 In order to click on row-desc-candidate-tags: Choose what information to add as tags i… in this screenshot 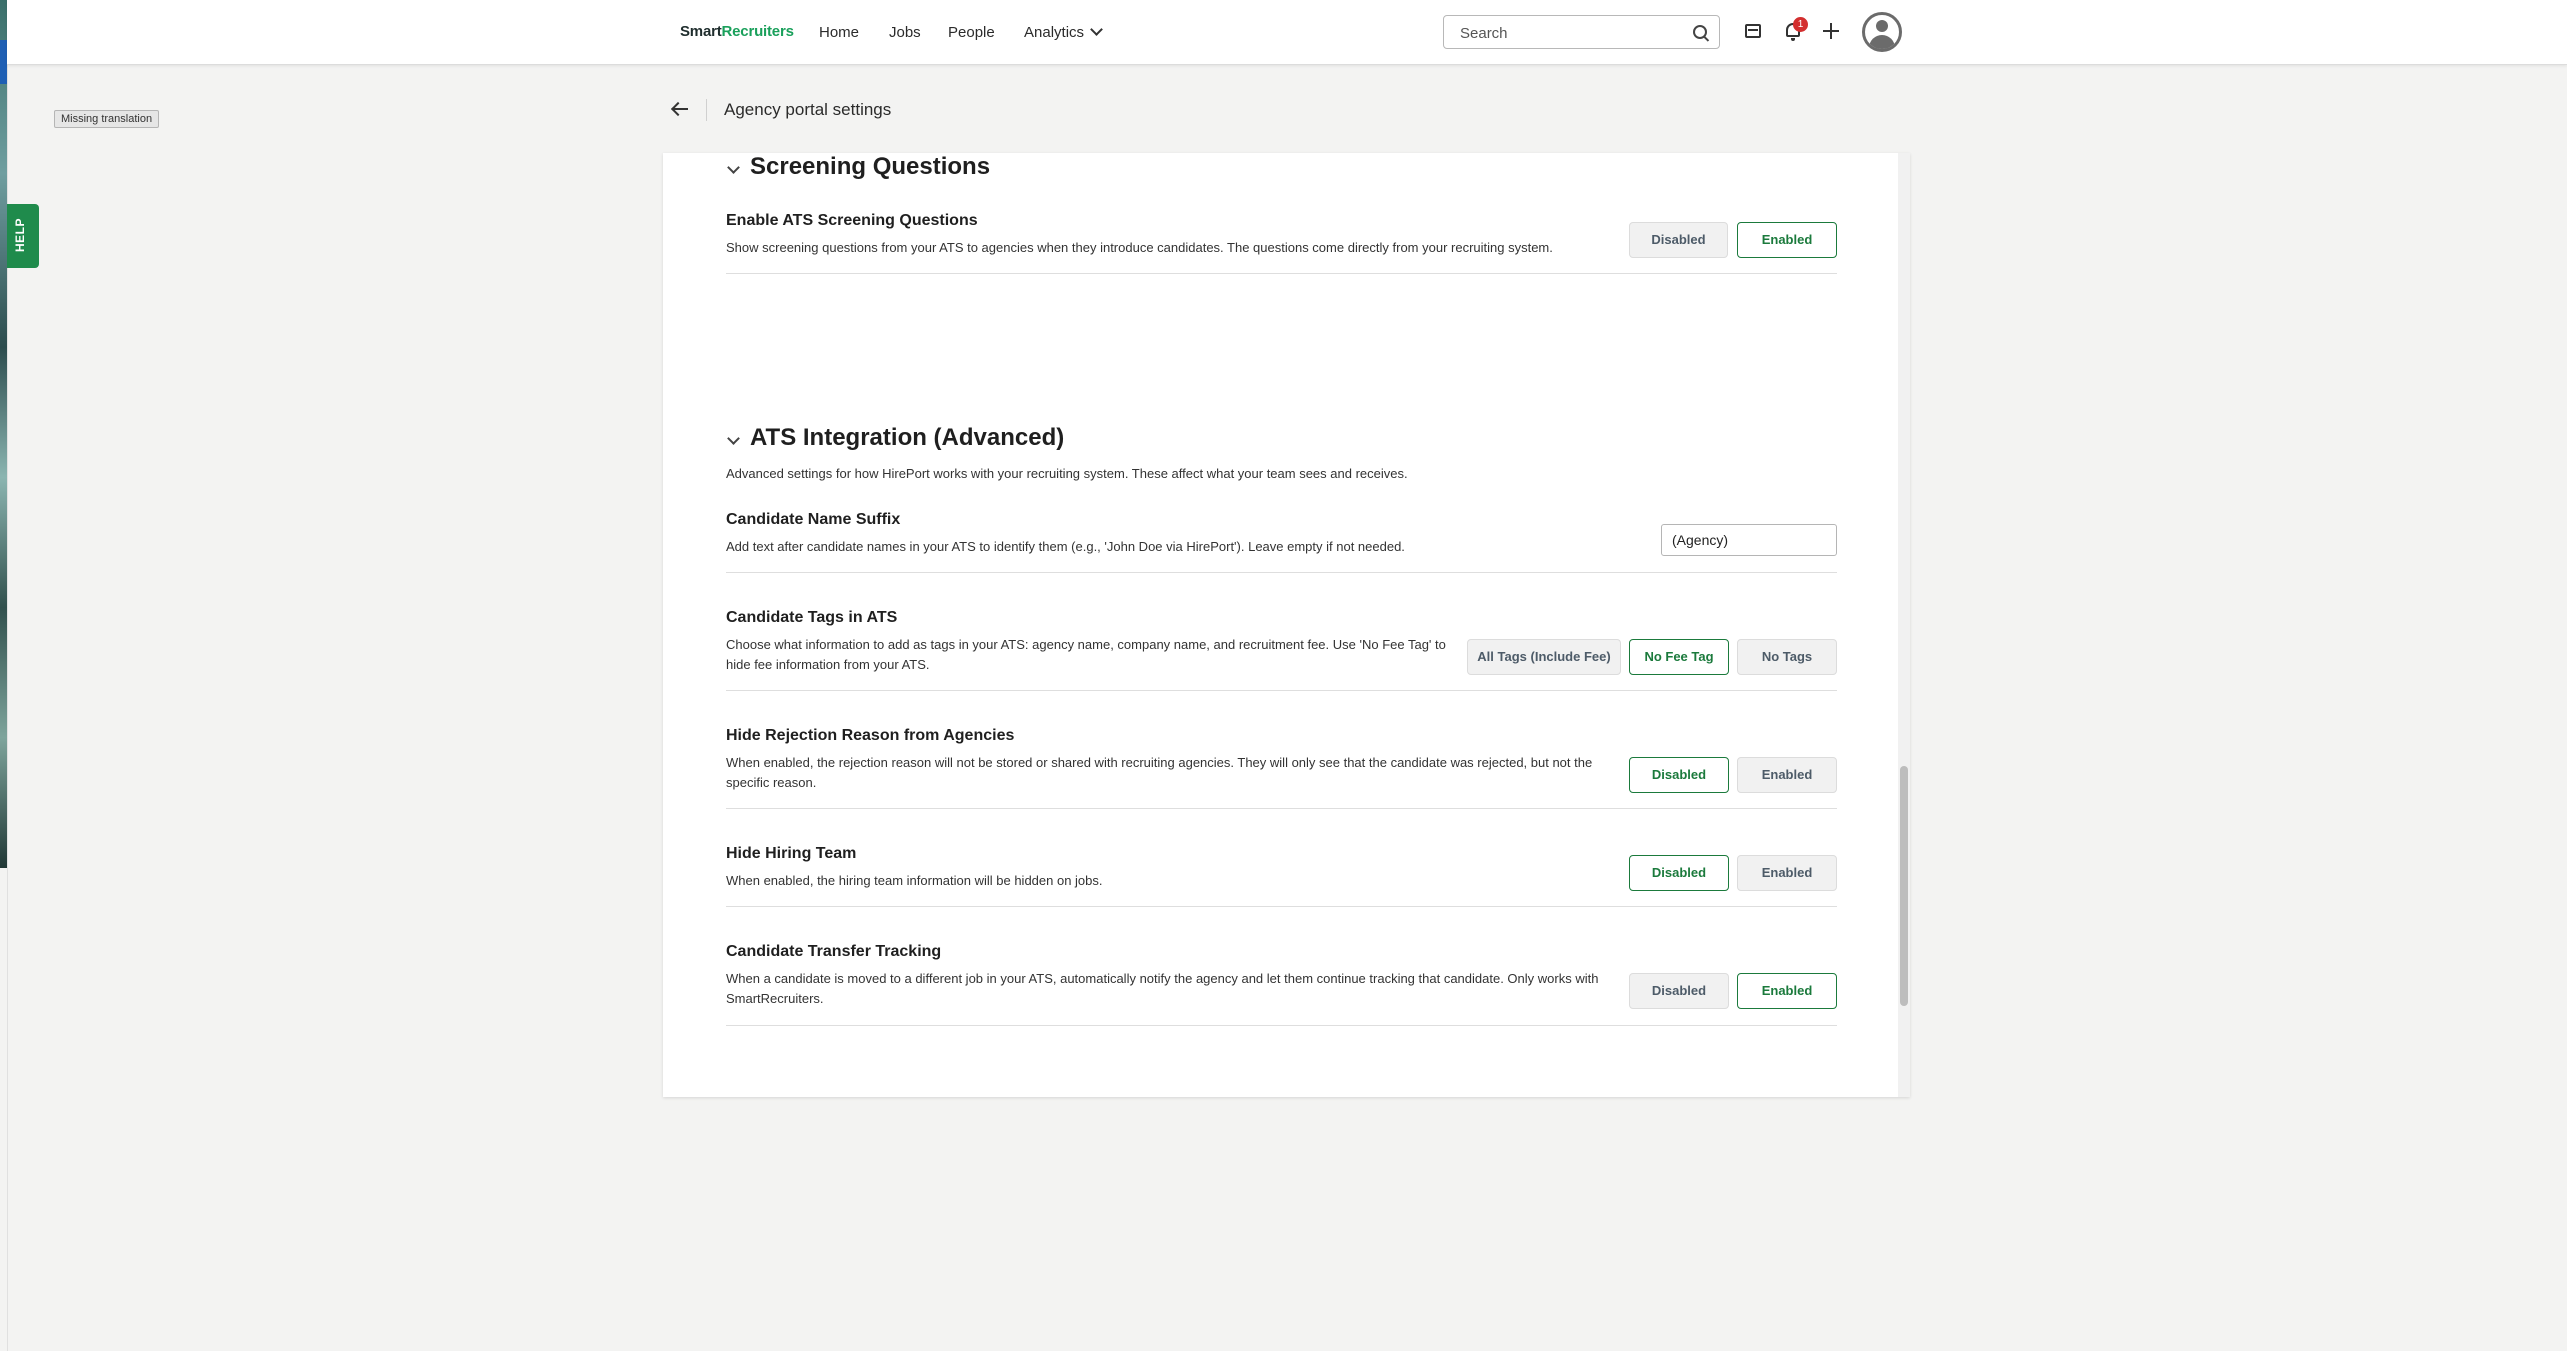, I will do `click(1086, 654)`.